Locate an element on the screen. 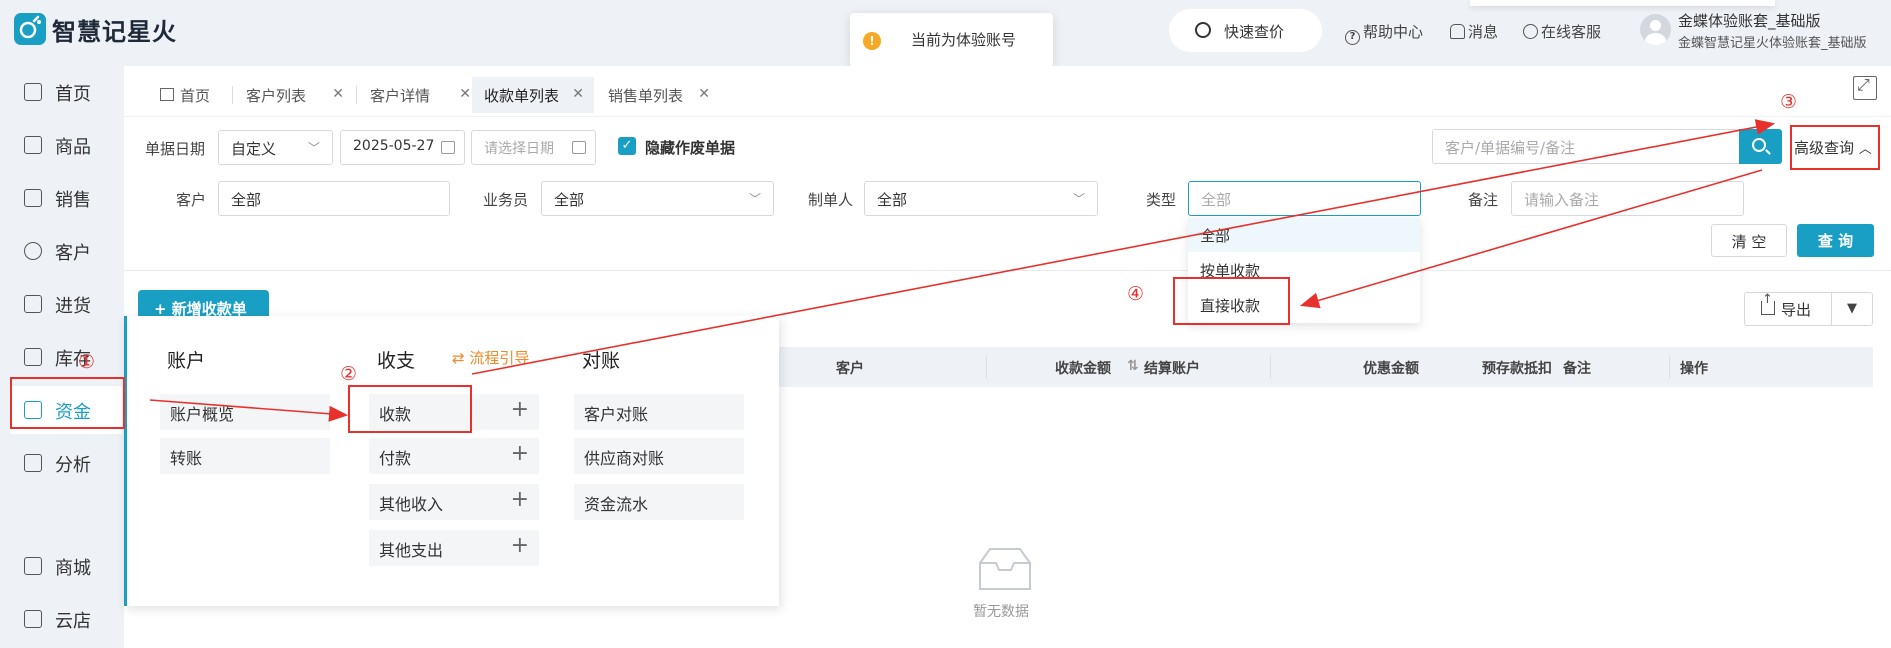 Image resolution: width=1891 pixels, height=648 pixels. sidebar: 首页 商品 销售 客户 进货 库存 资金 分析 商城 云店 is located at coordinates (62, 355).